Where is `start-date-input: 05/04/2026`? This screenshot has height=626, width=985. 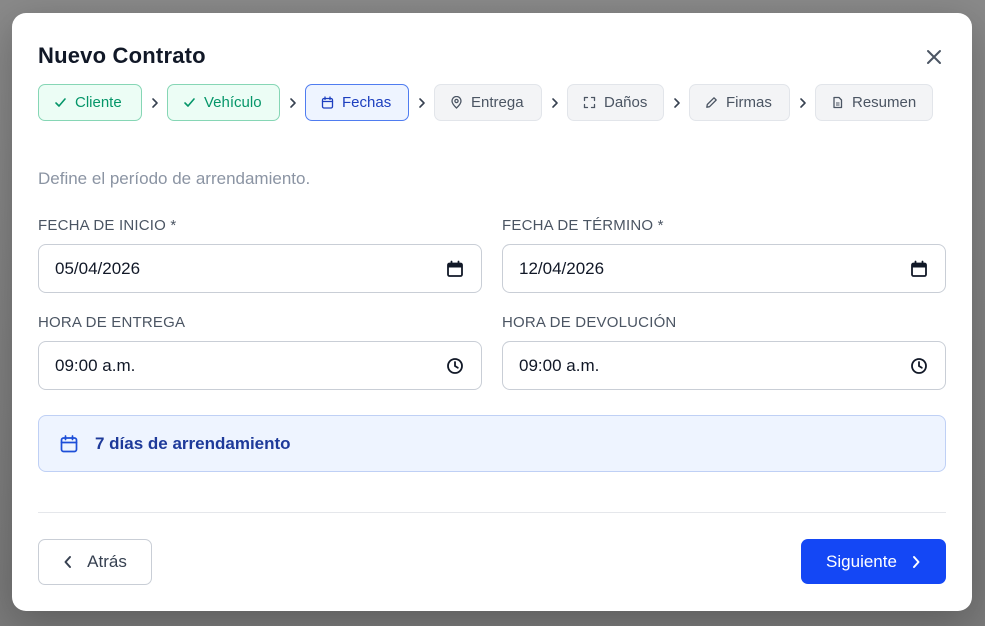
start-date-input: 05/04/2026 is located at coordinates (260, 268).